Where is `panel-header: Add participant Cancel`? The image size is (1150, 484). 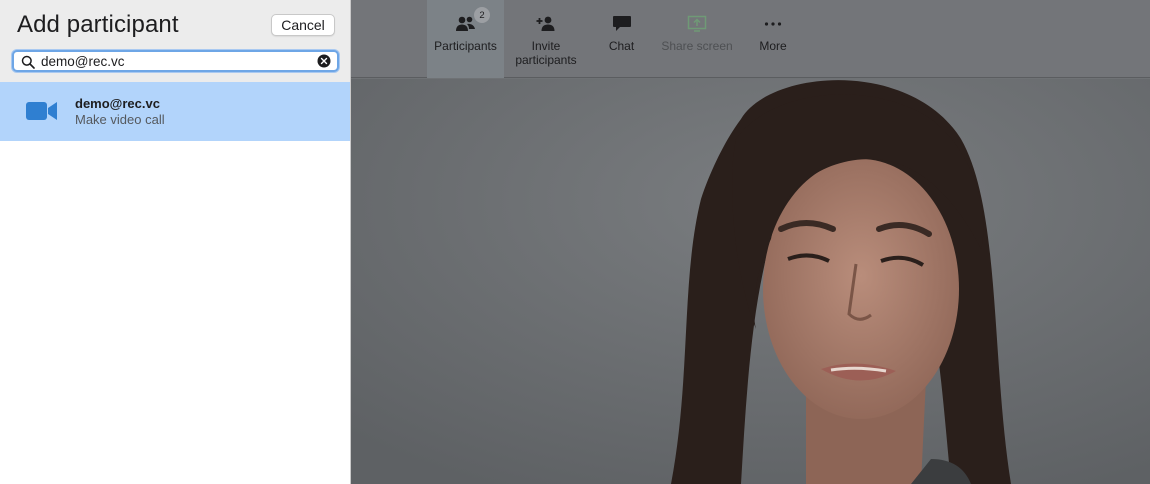
panel-header: Add participant Cancel is located at coordinates (175, 41).